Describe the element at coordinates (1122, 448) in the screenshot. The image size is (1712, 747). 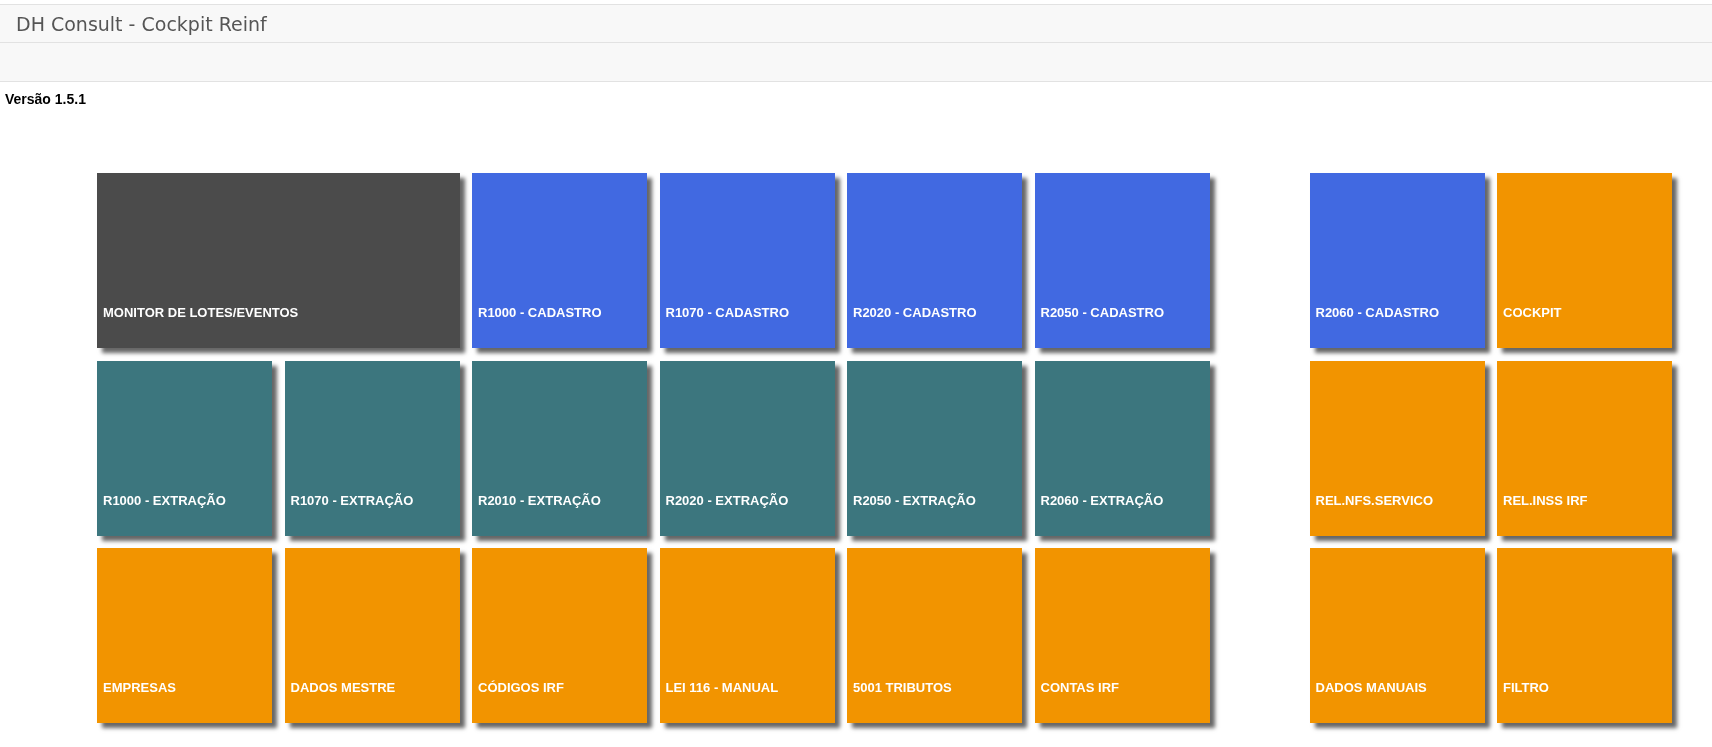
I see `tile-button: R2060 - EXTRAÇÃO` at that location.